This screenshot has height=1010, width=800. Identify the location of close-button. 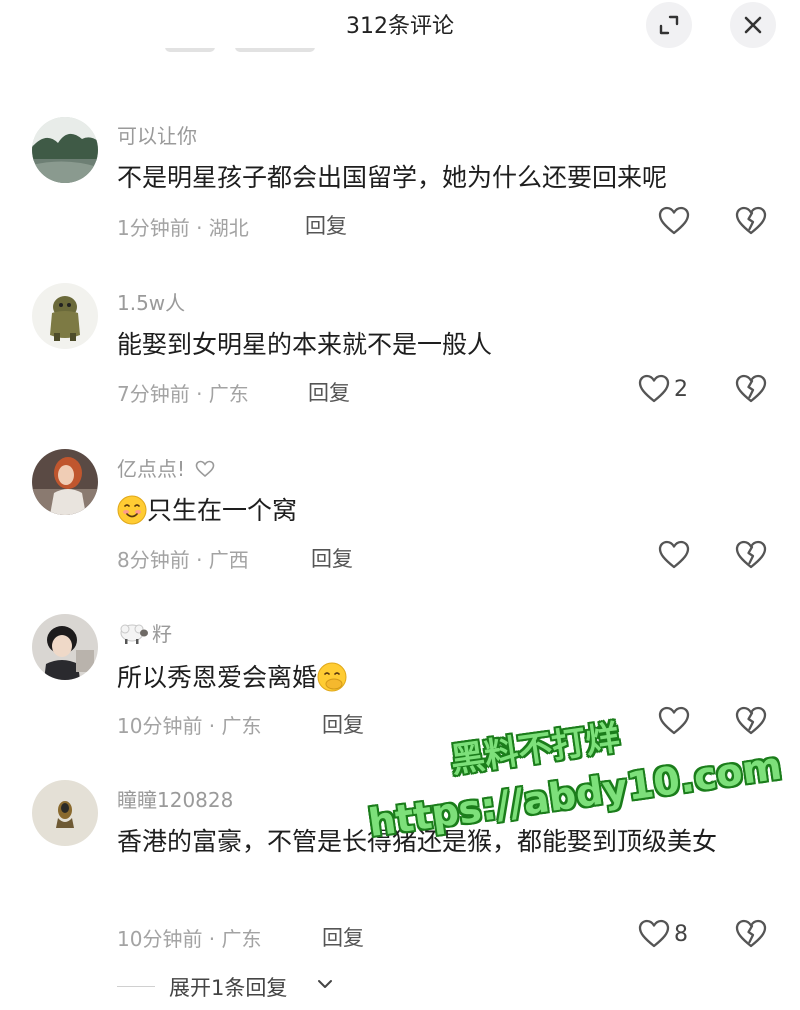
(753, 25).